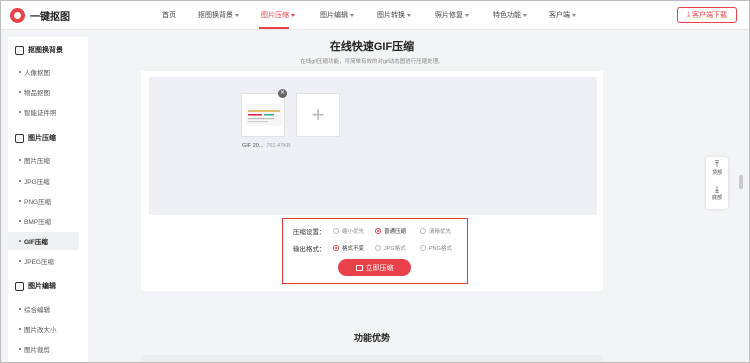 The width and height of the screenshot is (750, 363). I want to click on option-png-format: PNG格式, so click(436, 248).